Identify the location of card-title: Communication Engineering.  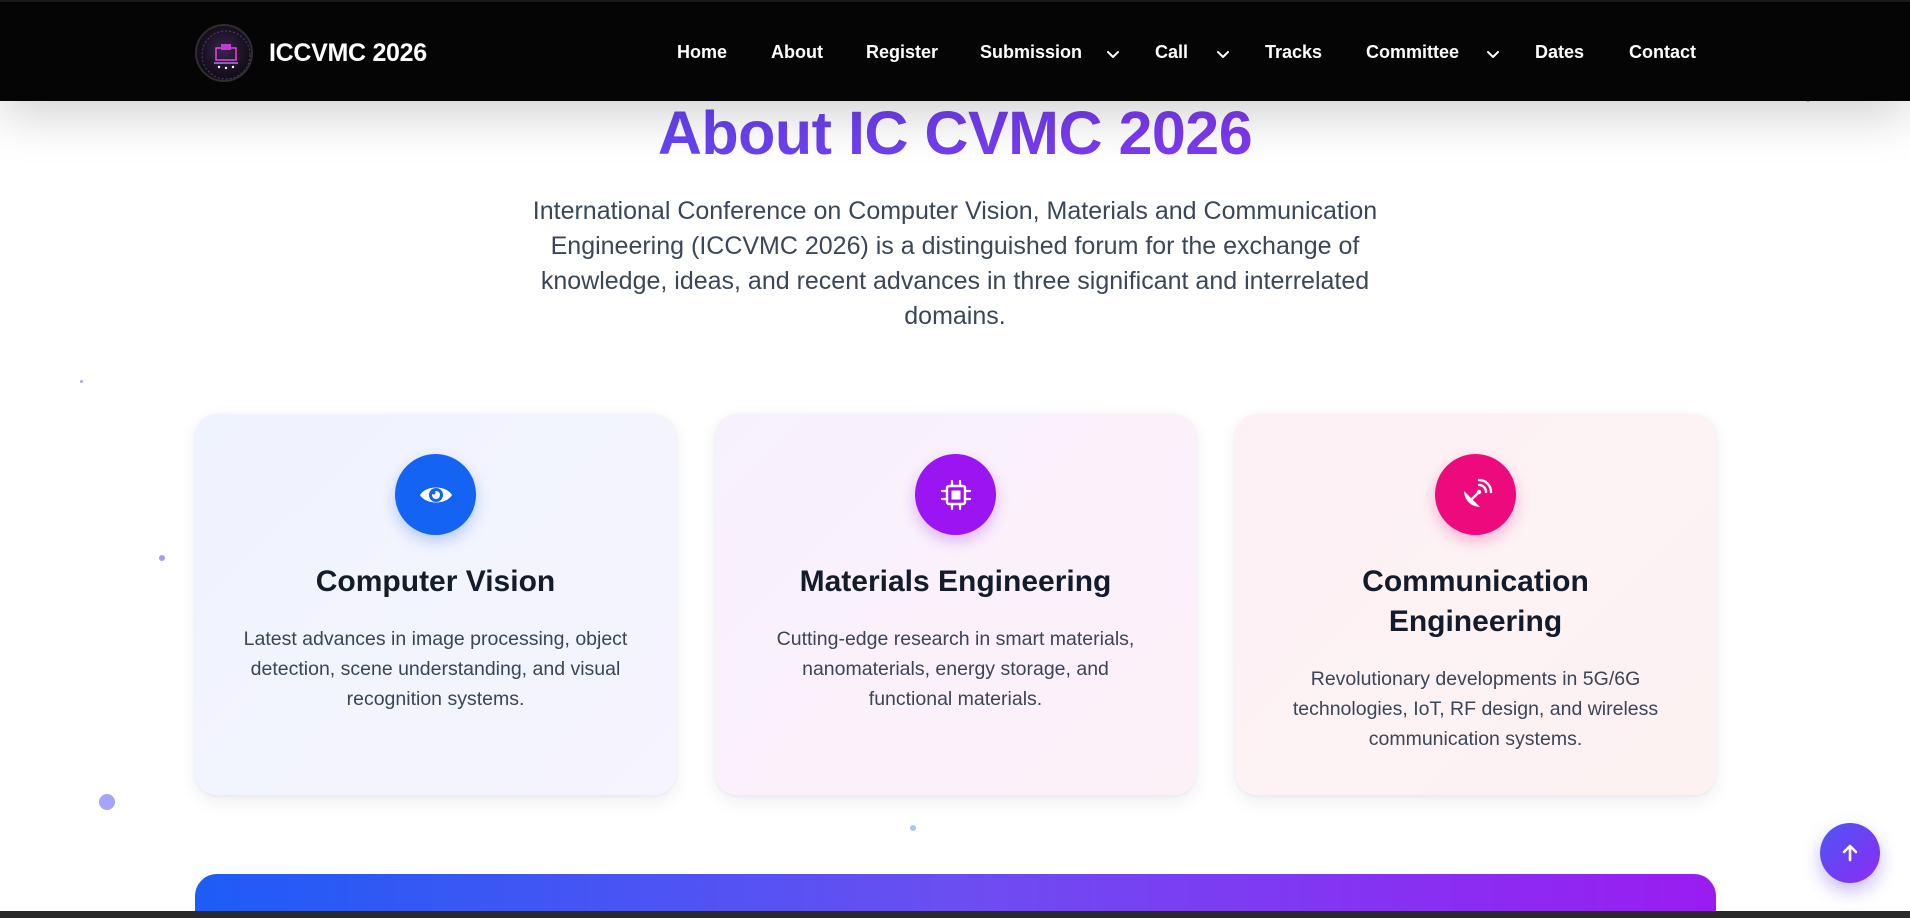
(1475, 601).